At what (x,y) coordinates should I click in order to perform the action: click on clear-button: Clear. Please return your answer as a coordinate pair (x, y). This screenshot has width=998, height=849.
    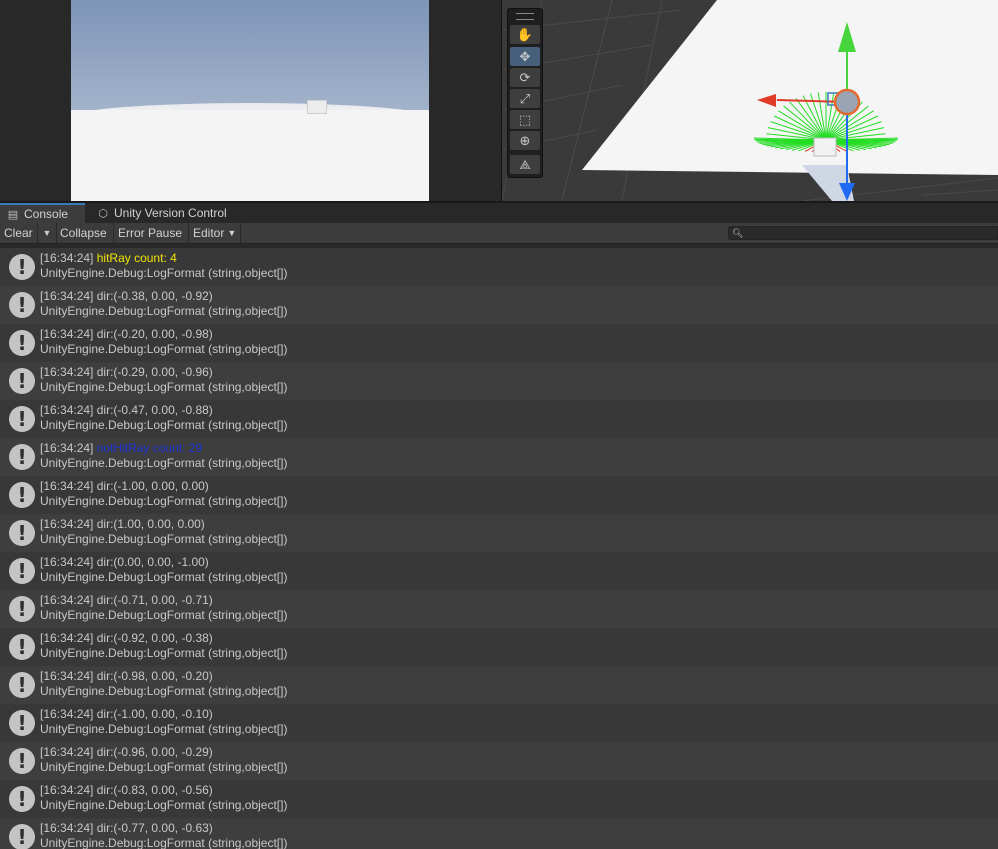
    Looking at the image, I should click on (19, 233).